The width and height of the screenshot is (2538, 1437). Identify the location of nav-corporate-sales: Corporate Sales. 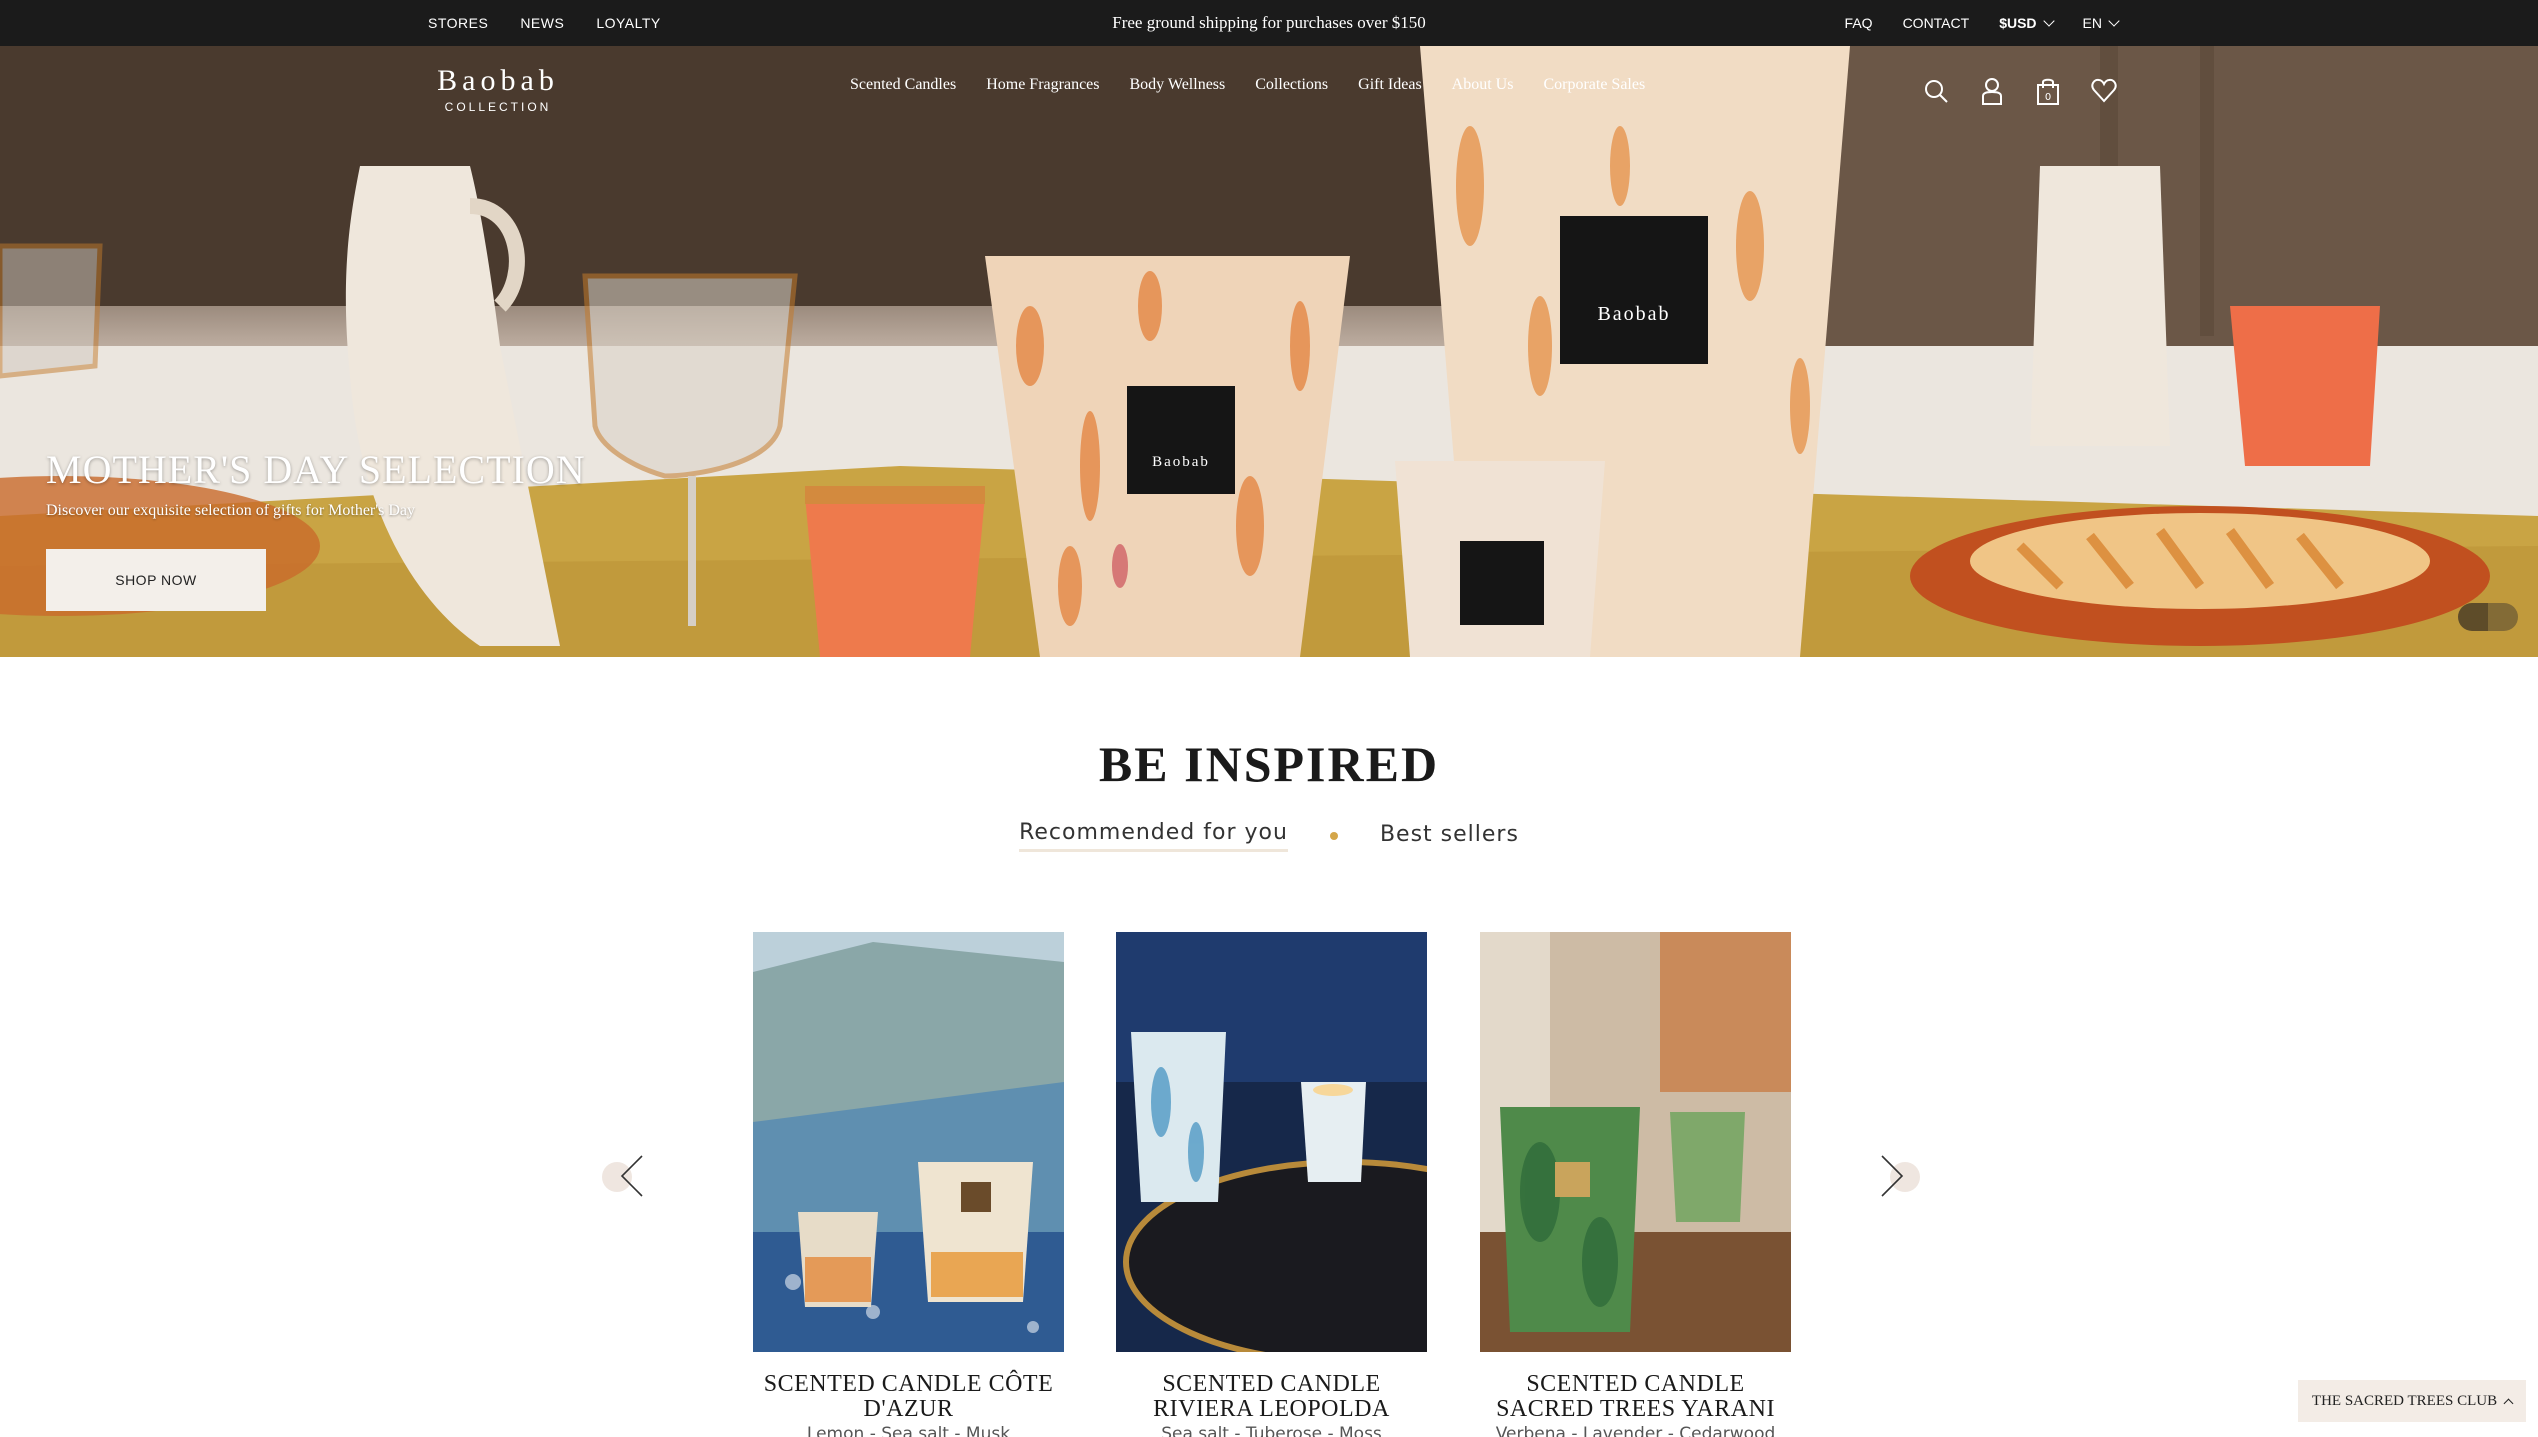
(1594, 85).